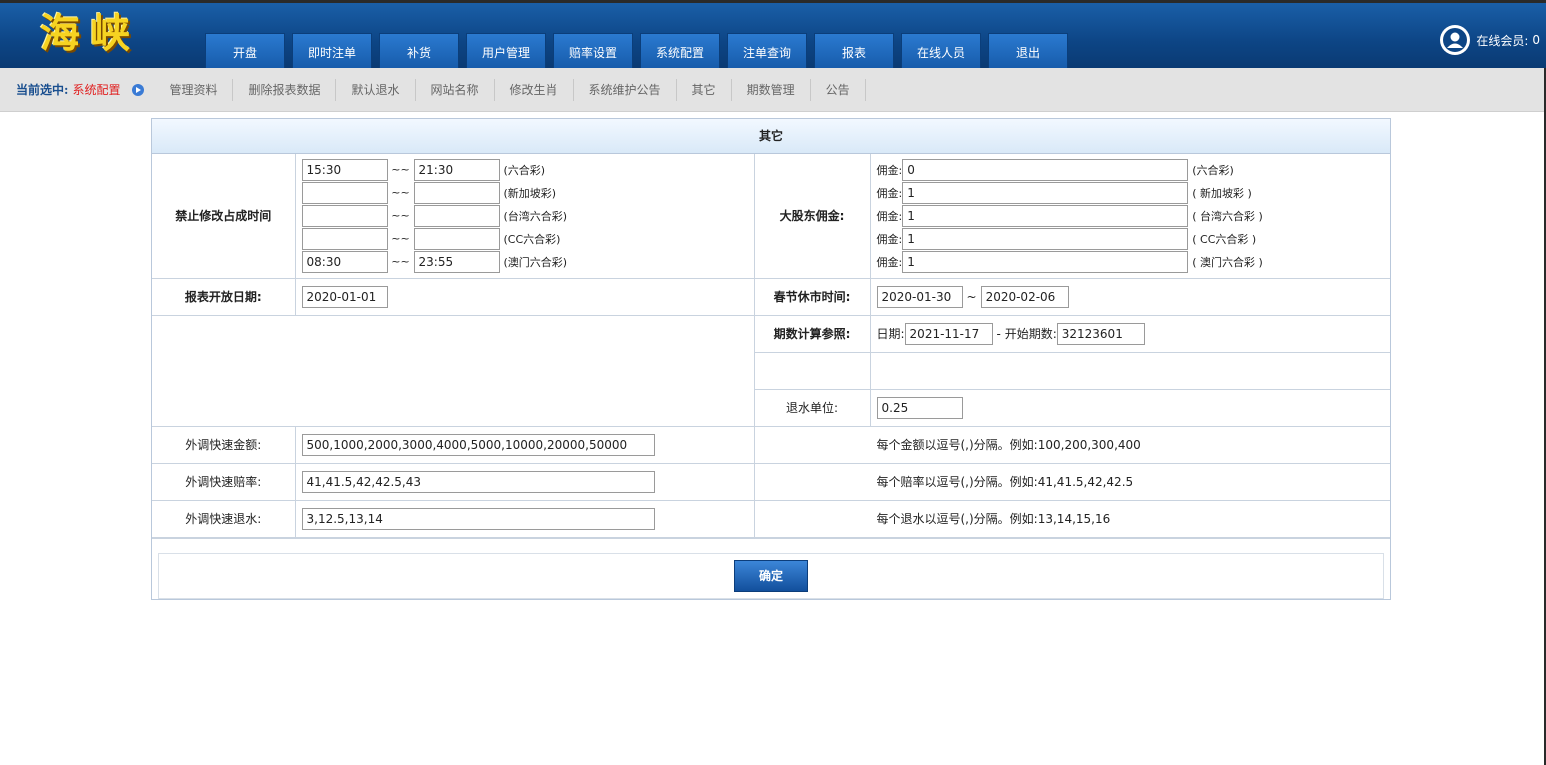 This screenshot has height=765, width=1546. I want to click on current-selection-label: 当前选中:, so click(42, 90).